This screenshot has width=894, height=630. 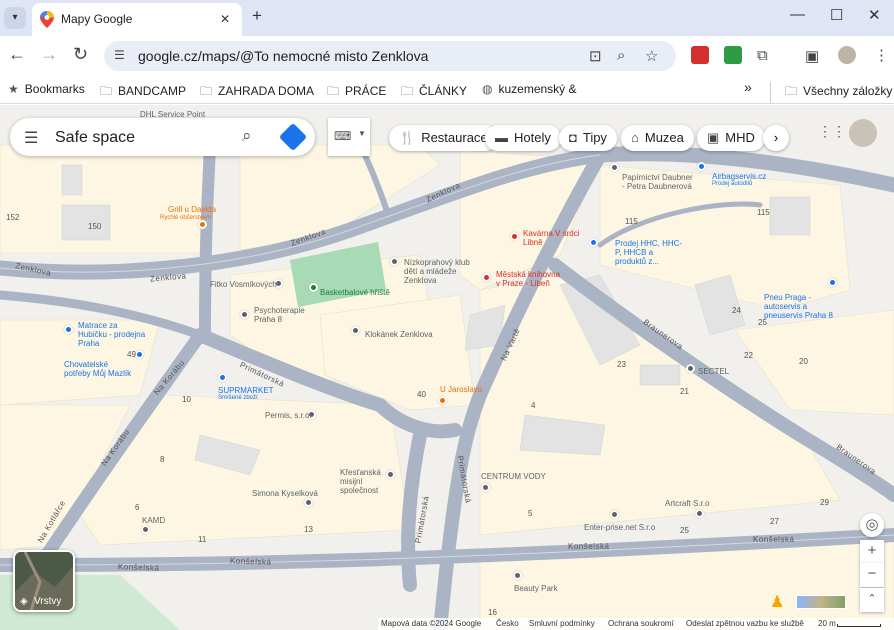 I want to click on poi-label: Matrace za Hubičku - prodejna Praha, so click(x=113, y=334).